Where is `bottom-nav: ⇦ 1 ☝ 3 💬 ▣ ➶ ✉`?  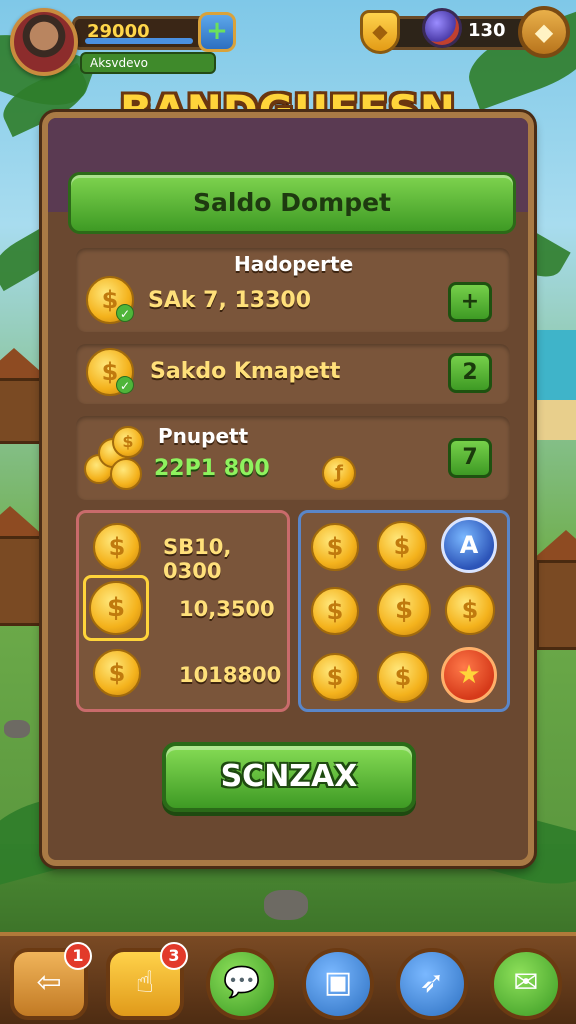 bottom-nav: ⇦ 1 ☝ 3 💬 ▣ ➶ ✉ is located at coordinates (288, 978).